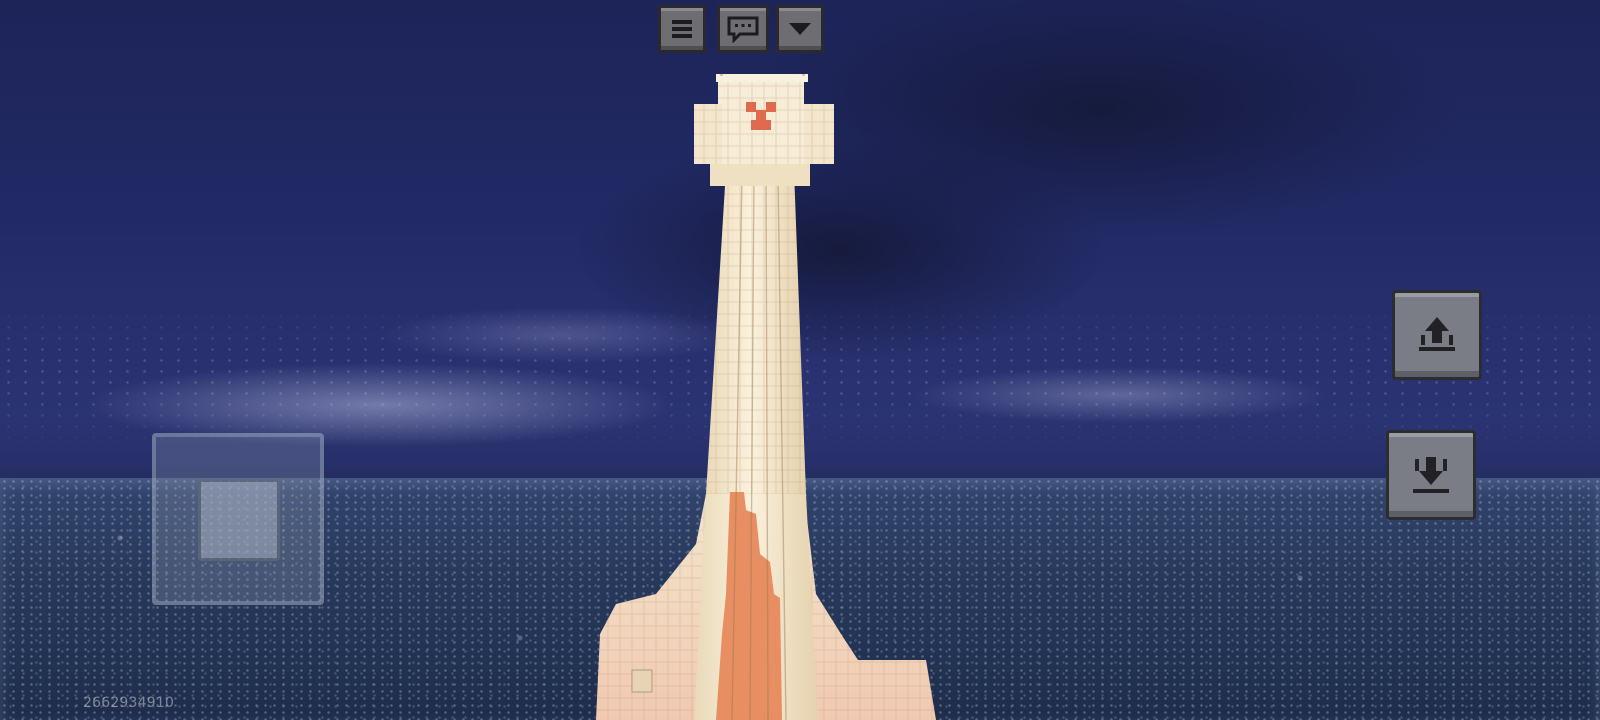  I want to click on fly-up-button, so click(1437, 335).